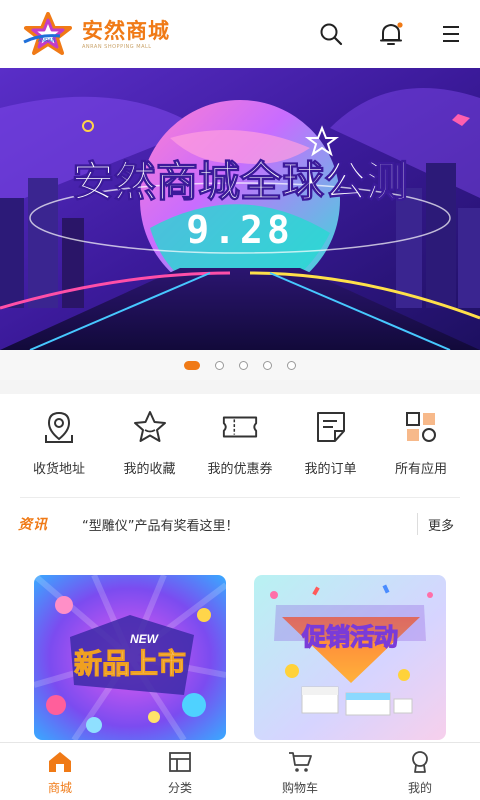 The height and width of the screenshot is (800, 480). Describe the element at coordinates (240, 387) in the screenshot. I see `section-gap` at that location.